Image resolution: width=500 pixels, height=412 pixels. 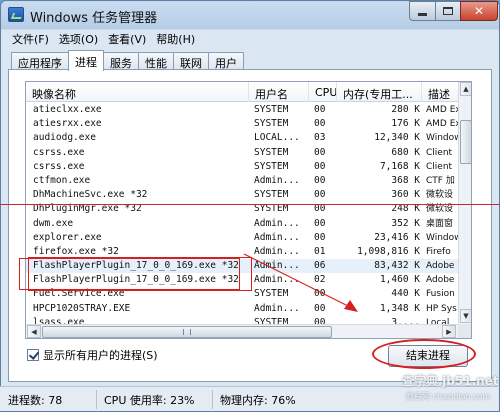 What do you see at coordinates (397, 138) in the screenshot?
I see `process-memory: 12,340 K` at bounding box center [397, 138].